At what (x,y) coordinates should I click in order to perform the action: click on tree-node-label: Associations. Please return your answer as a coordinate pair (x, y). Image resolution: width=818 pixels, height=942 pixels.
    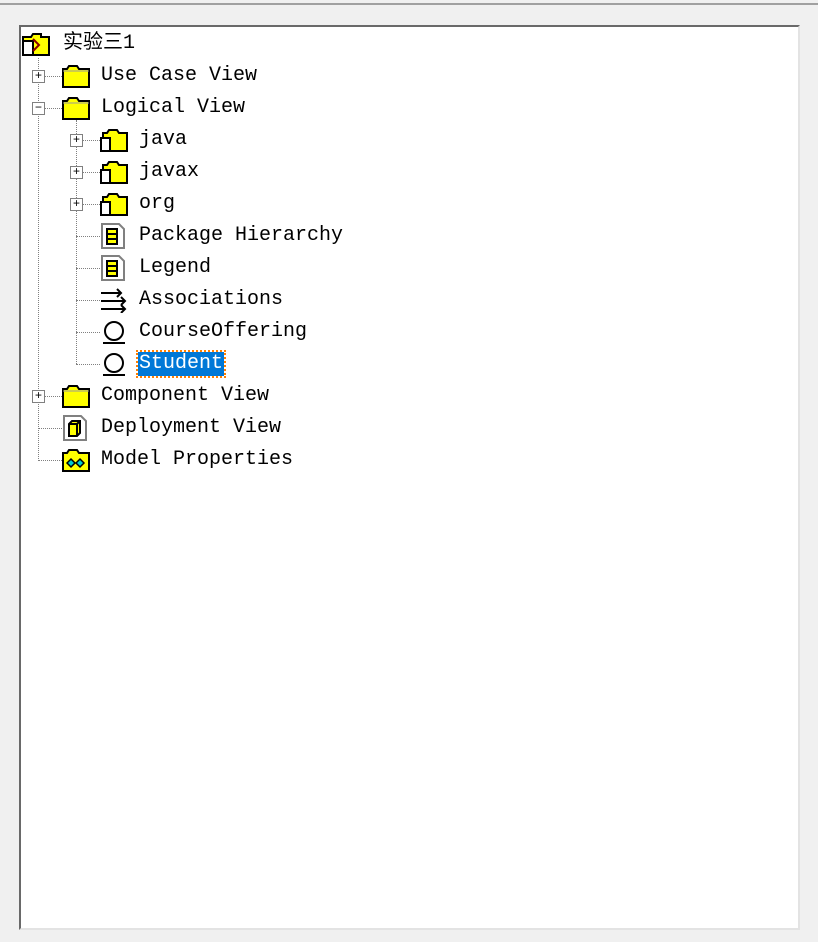
    Looking at the image, I should click on (211, 299).